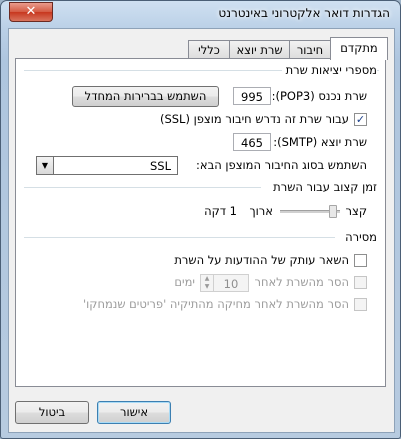  Describe the element at coordinates (254, 119) in the screenshot. I see `ssl-required-label: עבור שרת זה נדרש חיבור מוצפן (SSL)` at that location.